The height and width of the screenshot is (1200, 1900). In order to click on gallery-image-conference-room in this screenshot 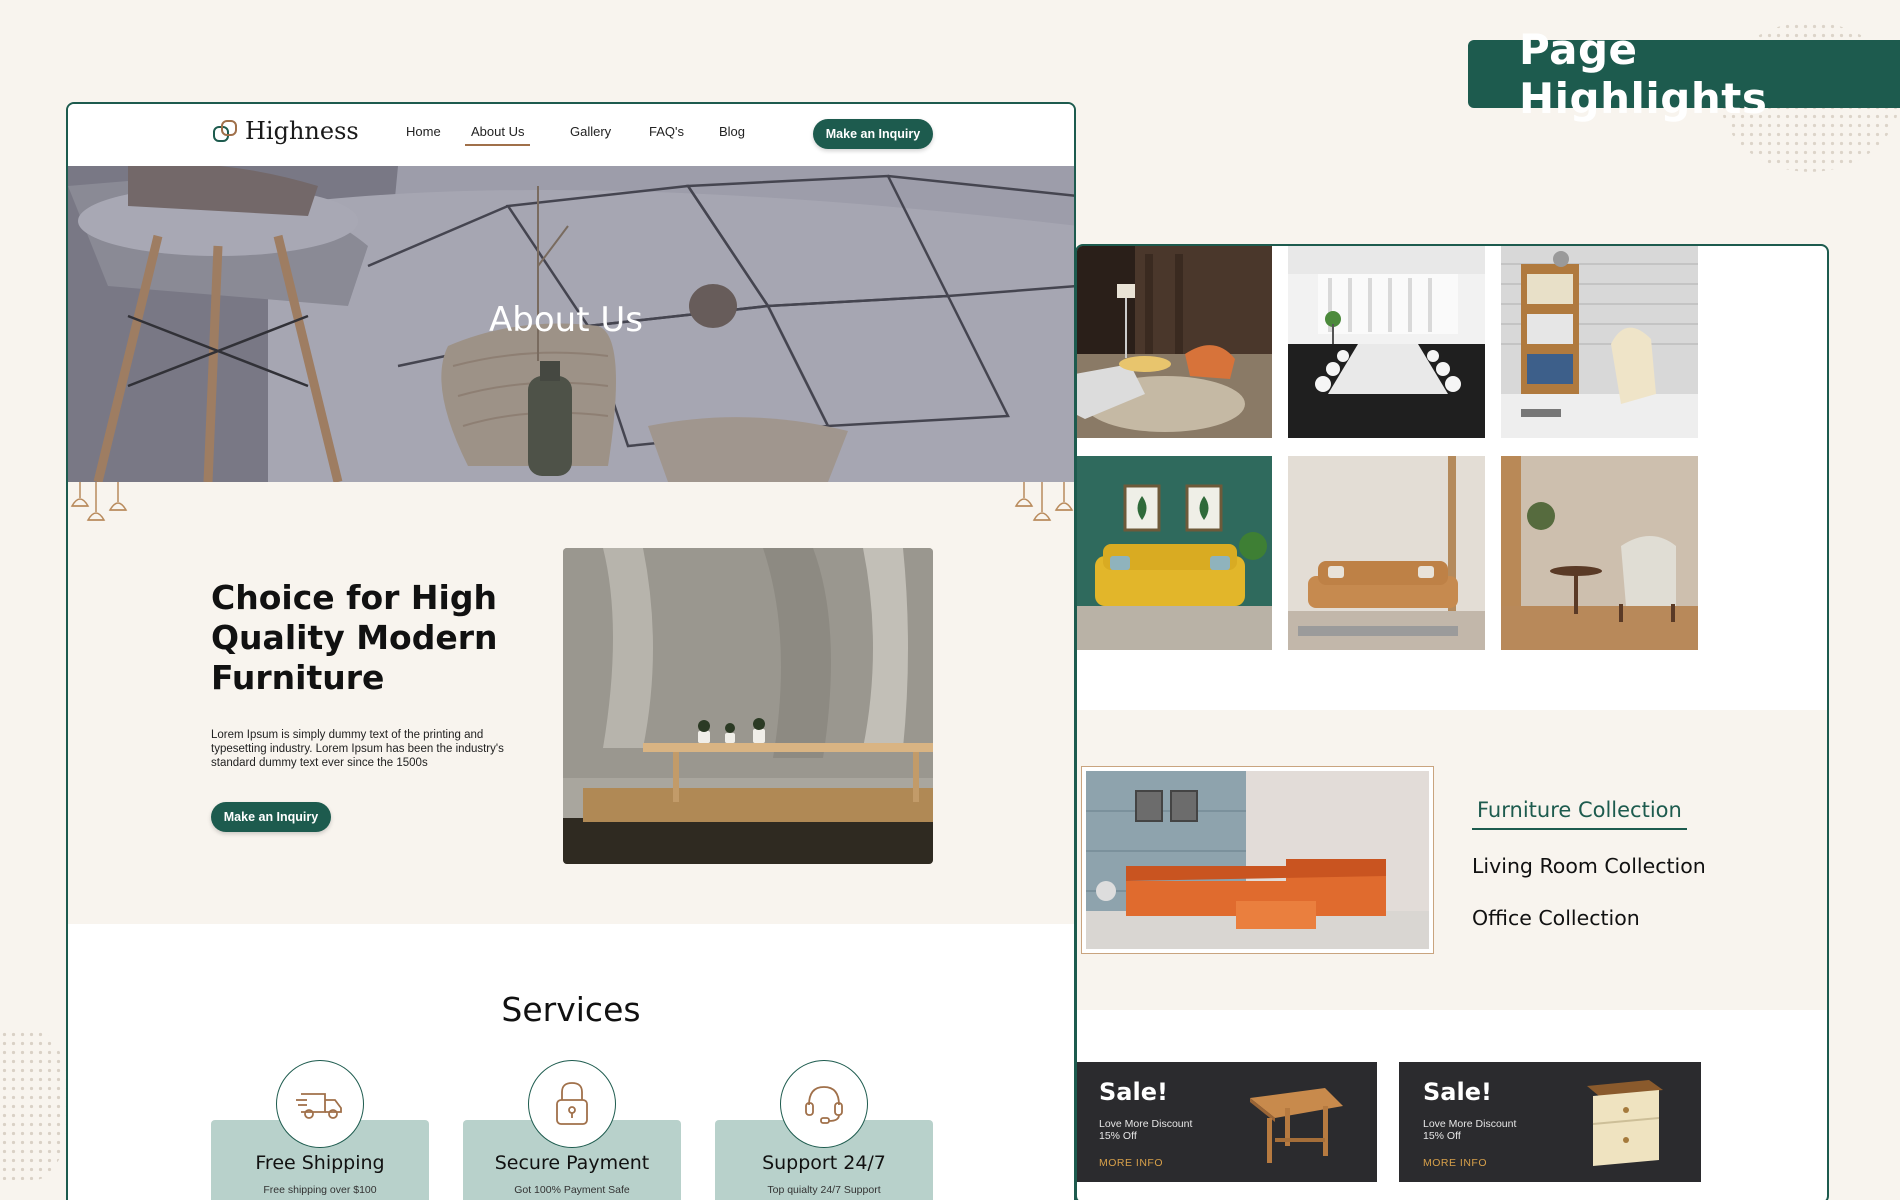, I will do `click(1386, 342)`.